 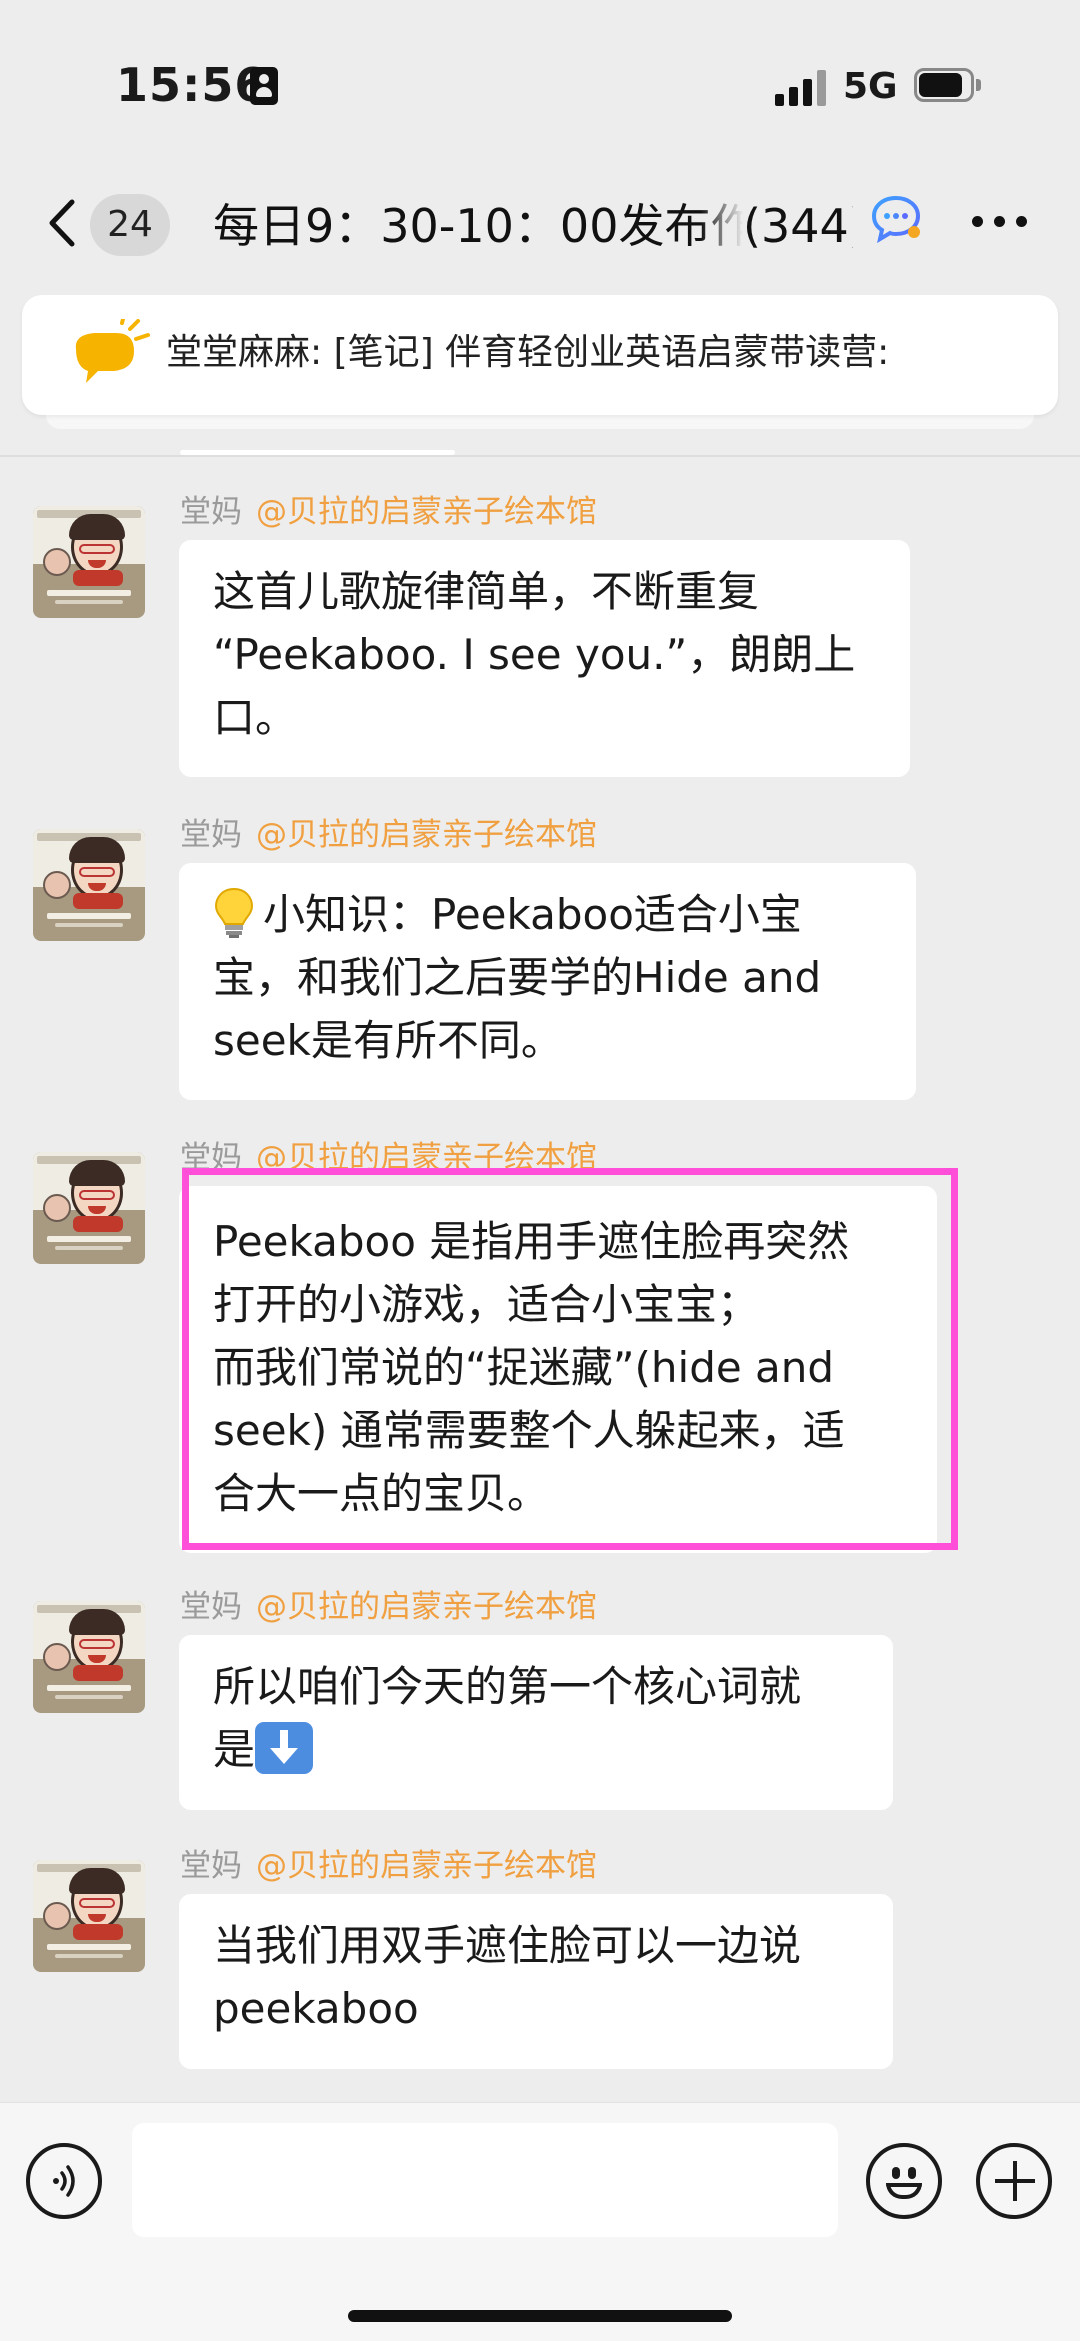 What do you see at coordinates (801, 86) in the screenshot?
I see `signal-icon` at bounding box center [801, 86].